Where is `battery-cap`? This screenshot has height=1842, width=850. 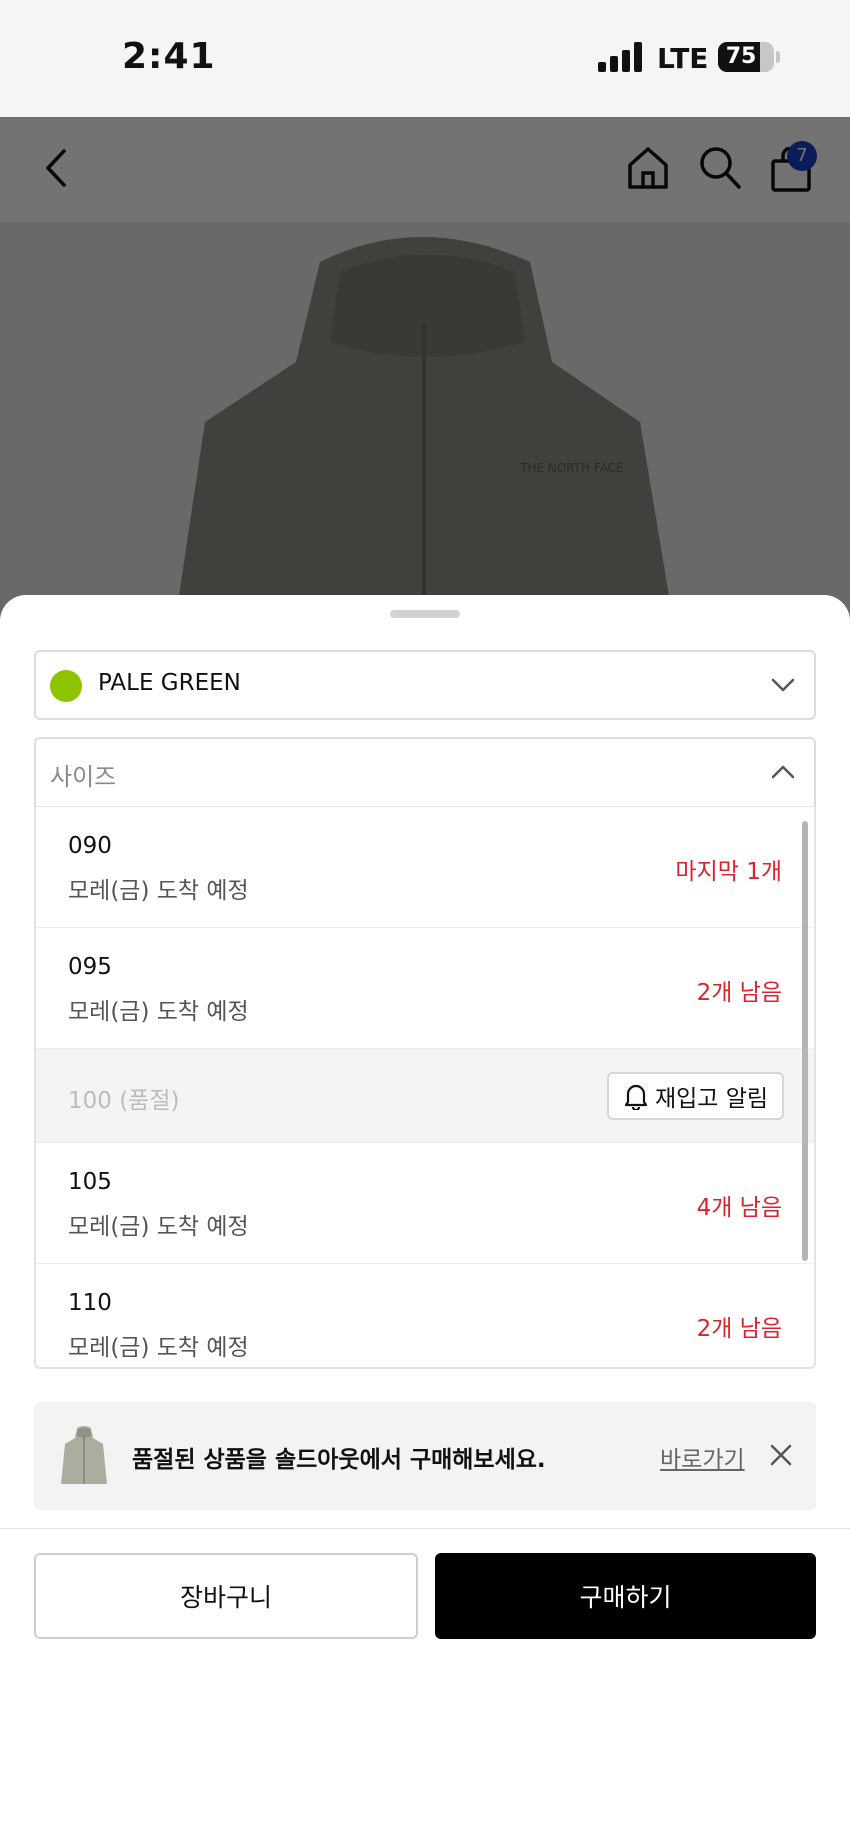 battery-cap is located at coordinates (778, 57).